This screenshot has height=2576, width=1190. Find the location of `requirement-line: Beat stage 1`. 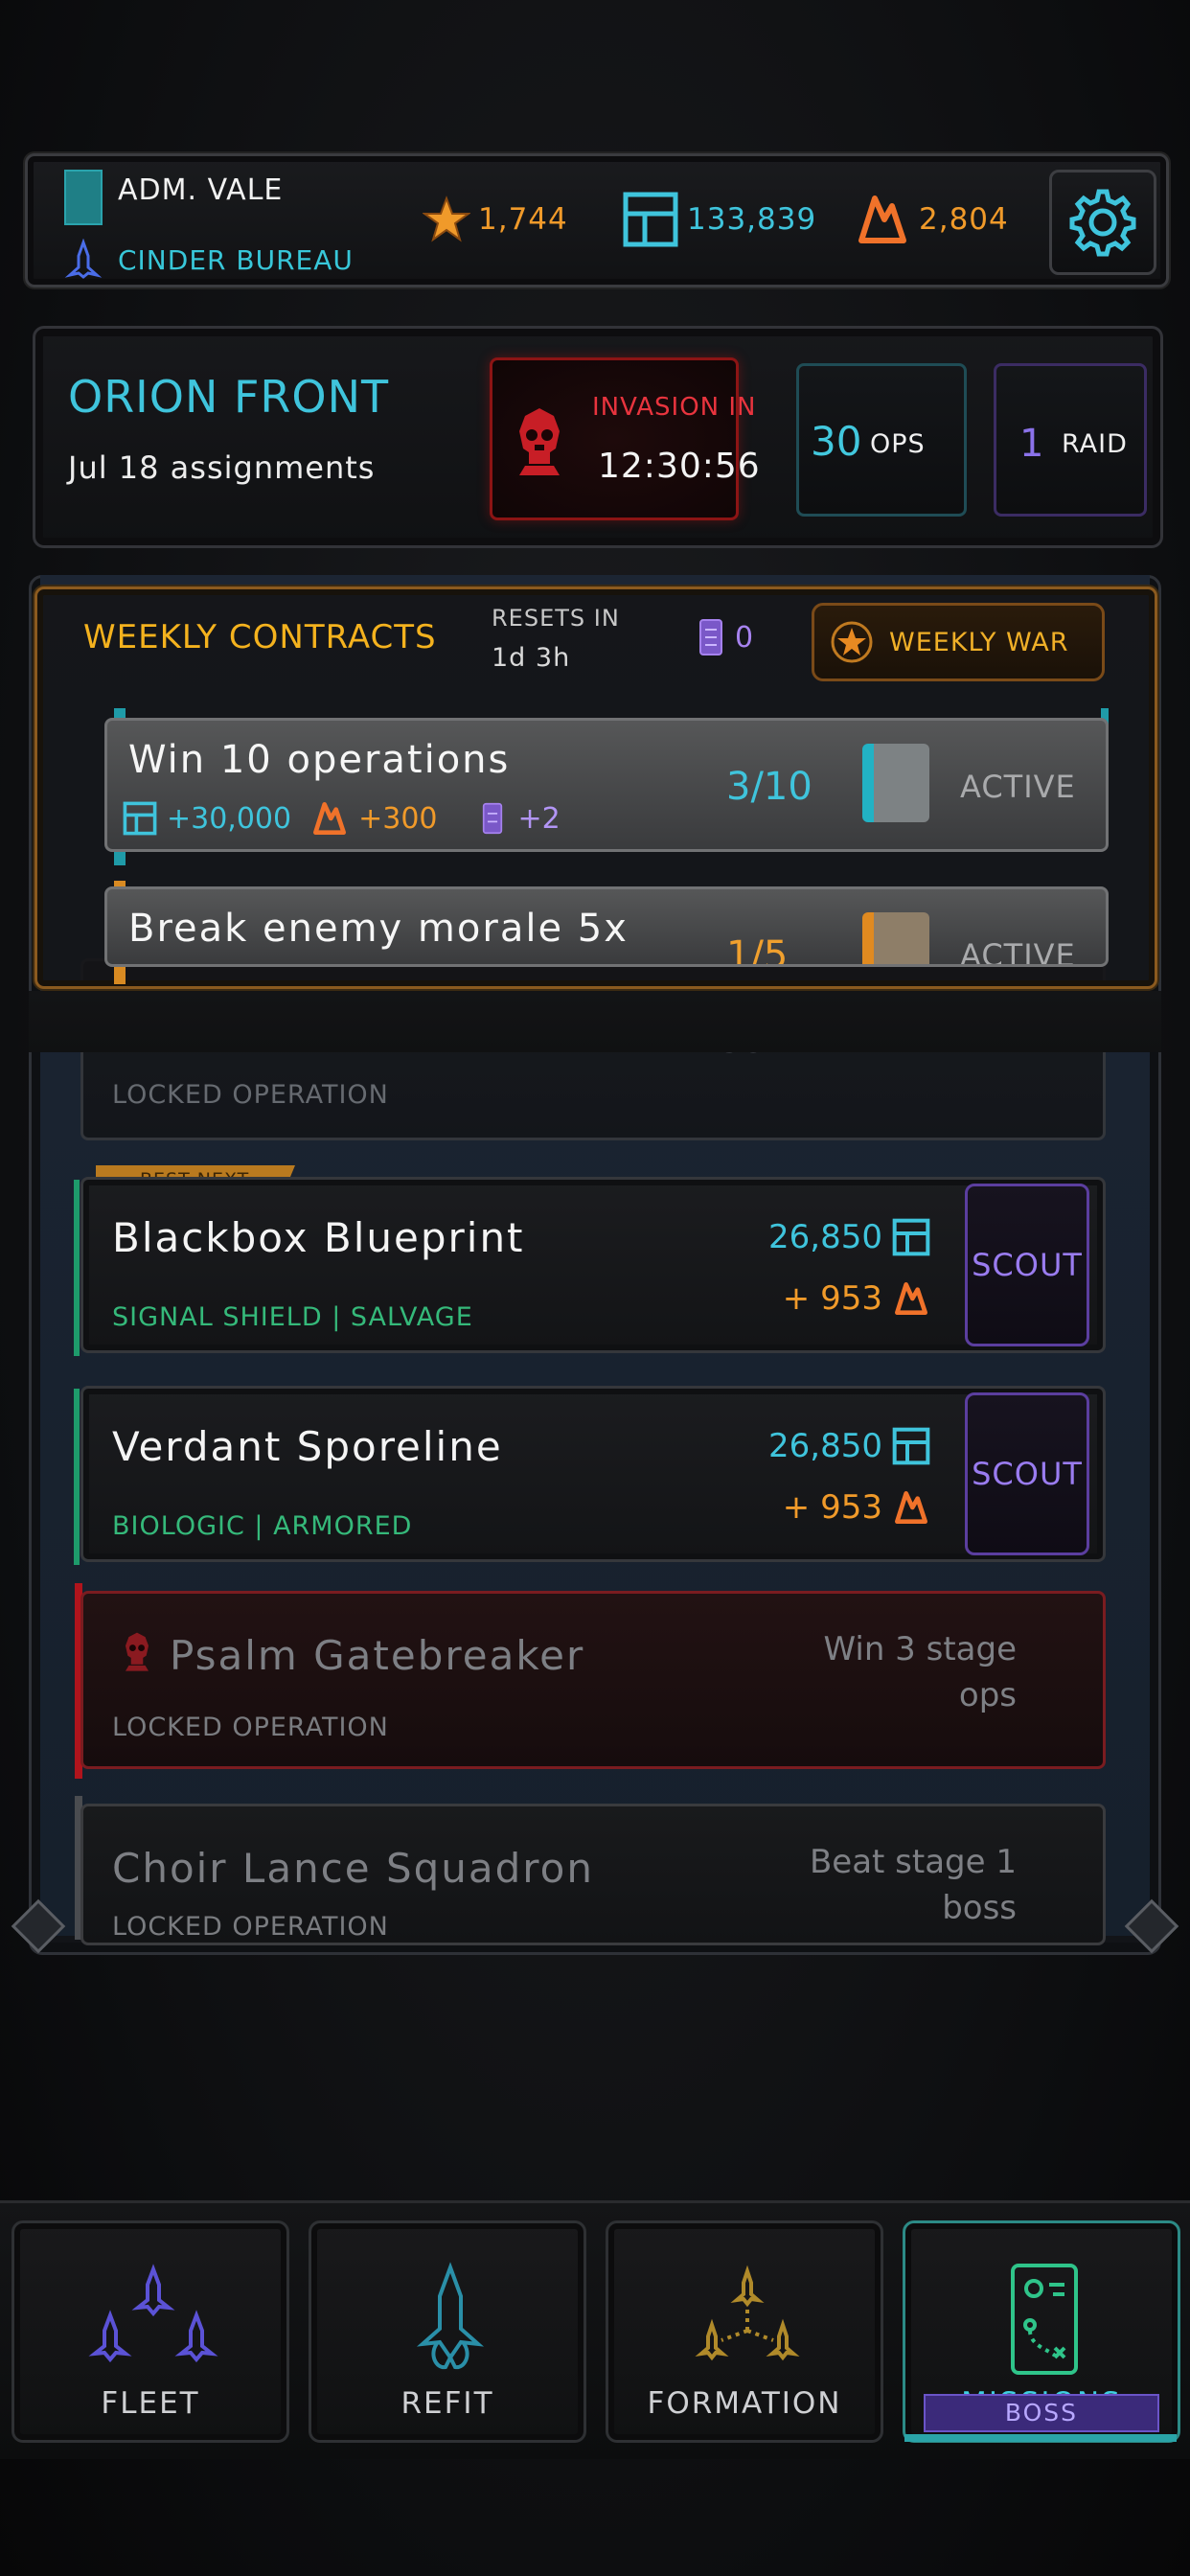

requirement-line: Beat stage 1 is located at coordinates (913, 1862).